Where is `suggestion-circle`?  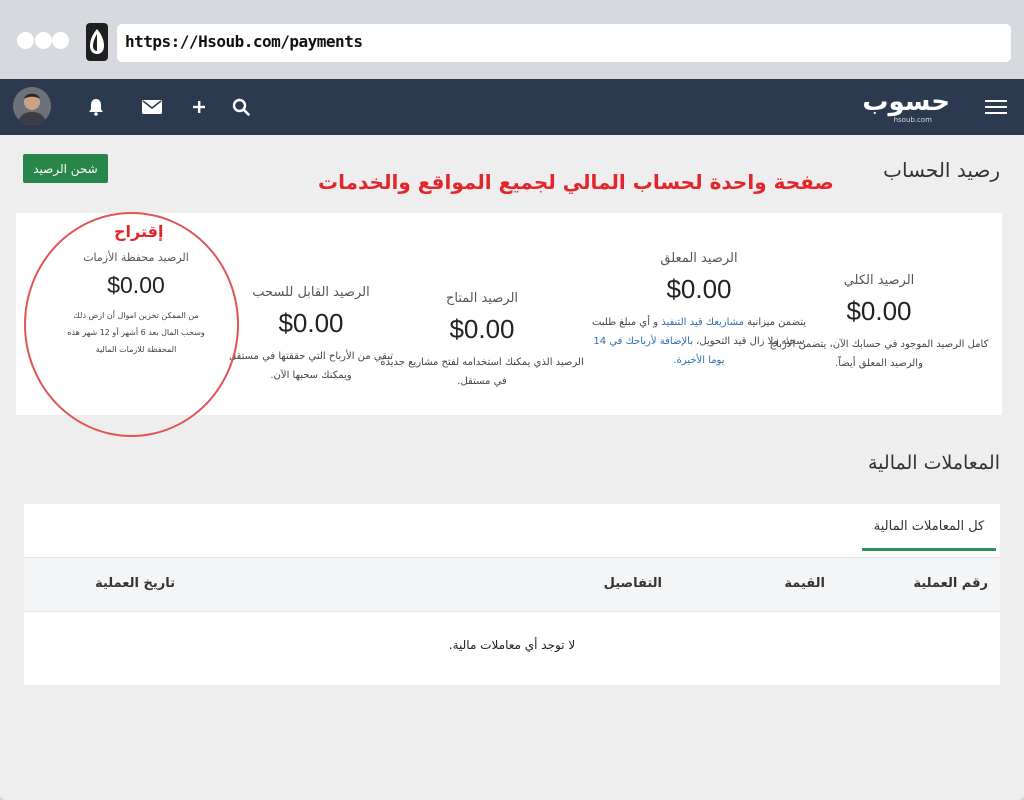 suggestion-circle is located at coordinates (131, 324).